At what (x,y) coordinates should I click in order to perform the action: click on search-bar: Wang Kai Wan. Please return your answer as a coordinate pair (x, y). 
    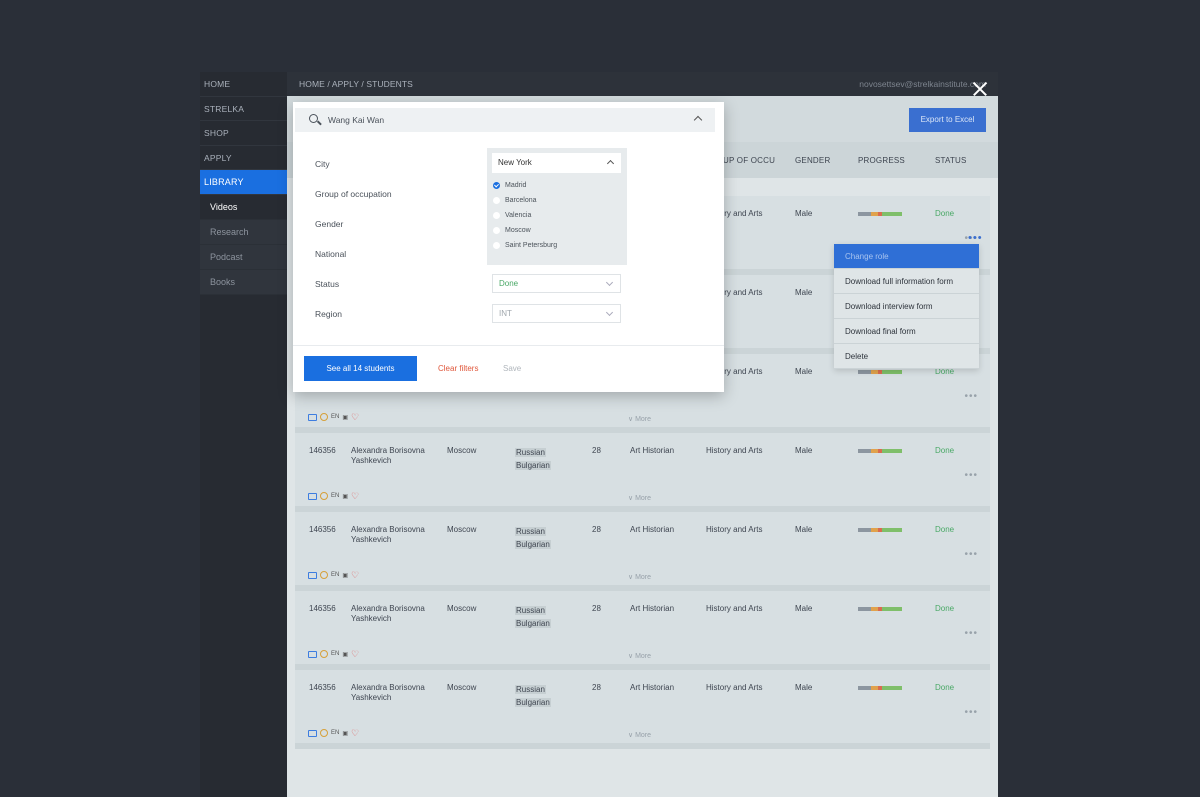
    Looking at the image, I should click on (505, 120).